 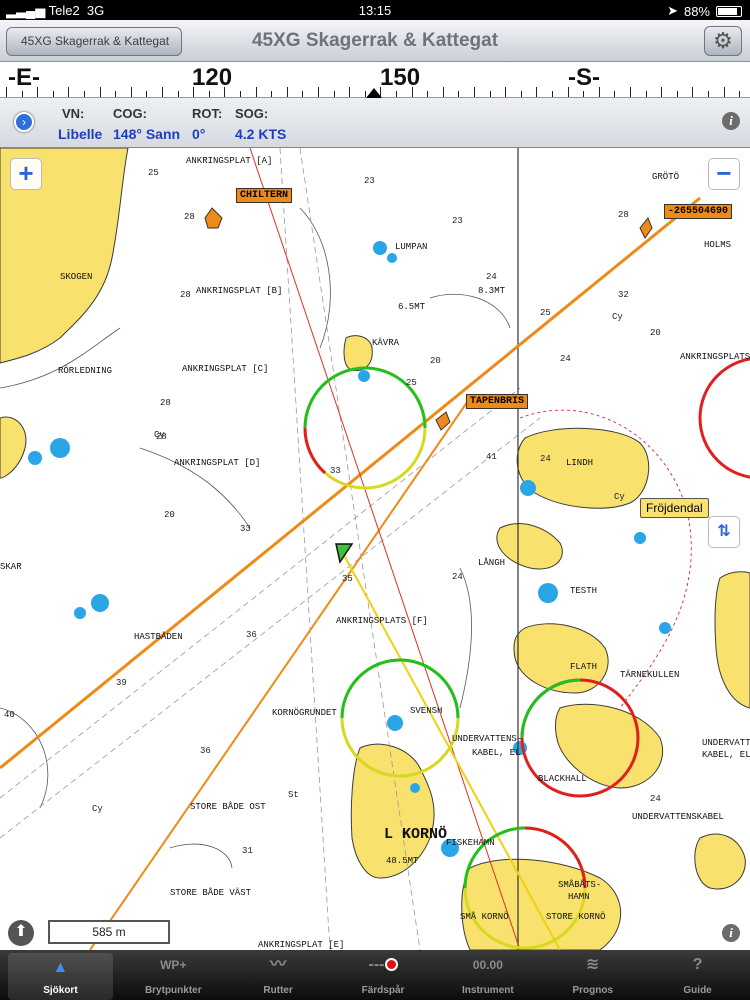 I want to click on kavra-island, so click(x=358, y=353).